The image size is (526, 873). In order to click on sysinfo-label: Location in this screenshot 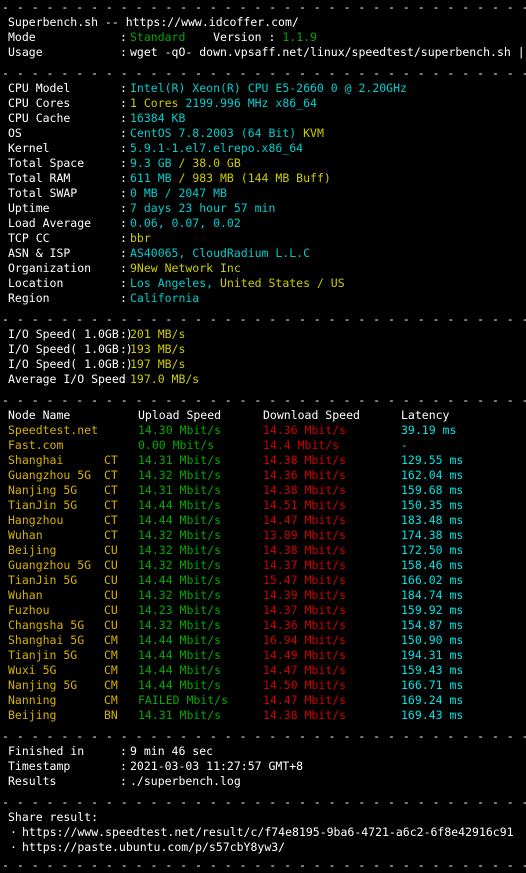, I will do `click(36, 283)`.